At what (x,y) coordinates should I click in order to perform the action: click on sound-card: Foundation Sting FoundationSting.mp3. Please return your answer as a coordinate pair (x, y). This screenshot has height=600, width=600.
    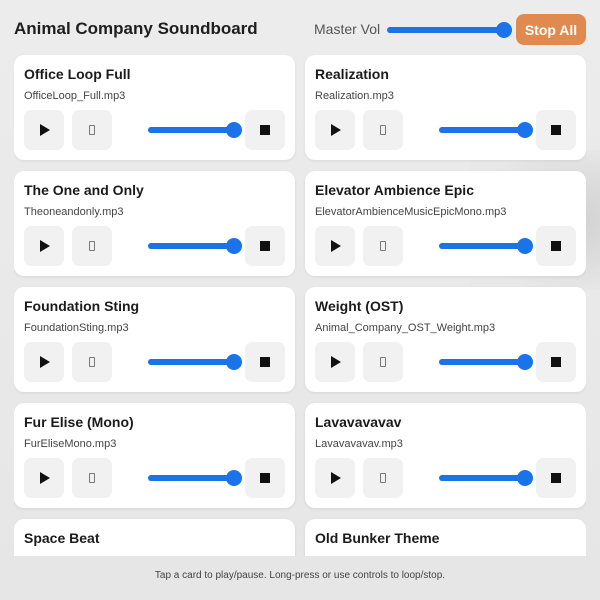
    Looking at the image, I should click on (154, 339).